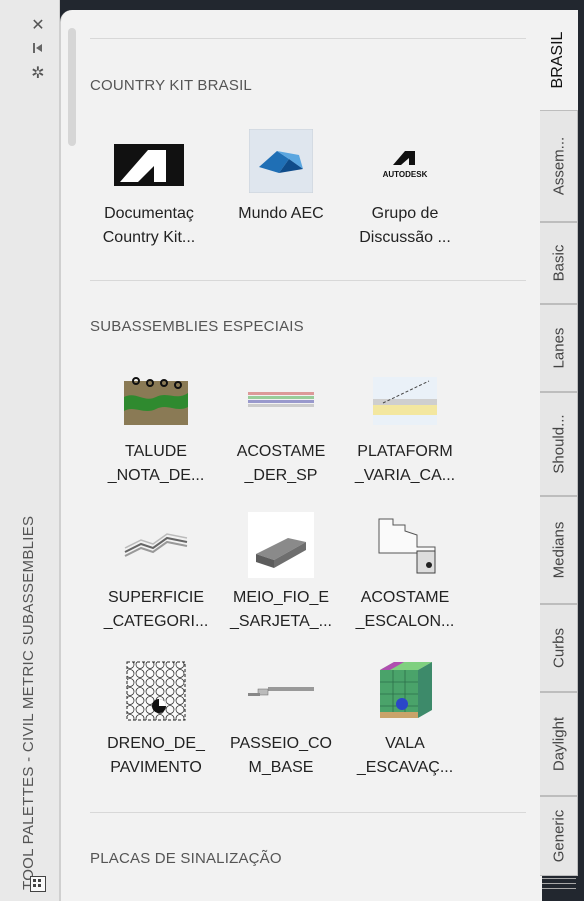 The height and width of the screenshot is (901, 584). I want to click on tab-daylight: Daylight, so click(559, 744).